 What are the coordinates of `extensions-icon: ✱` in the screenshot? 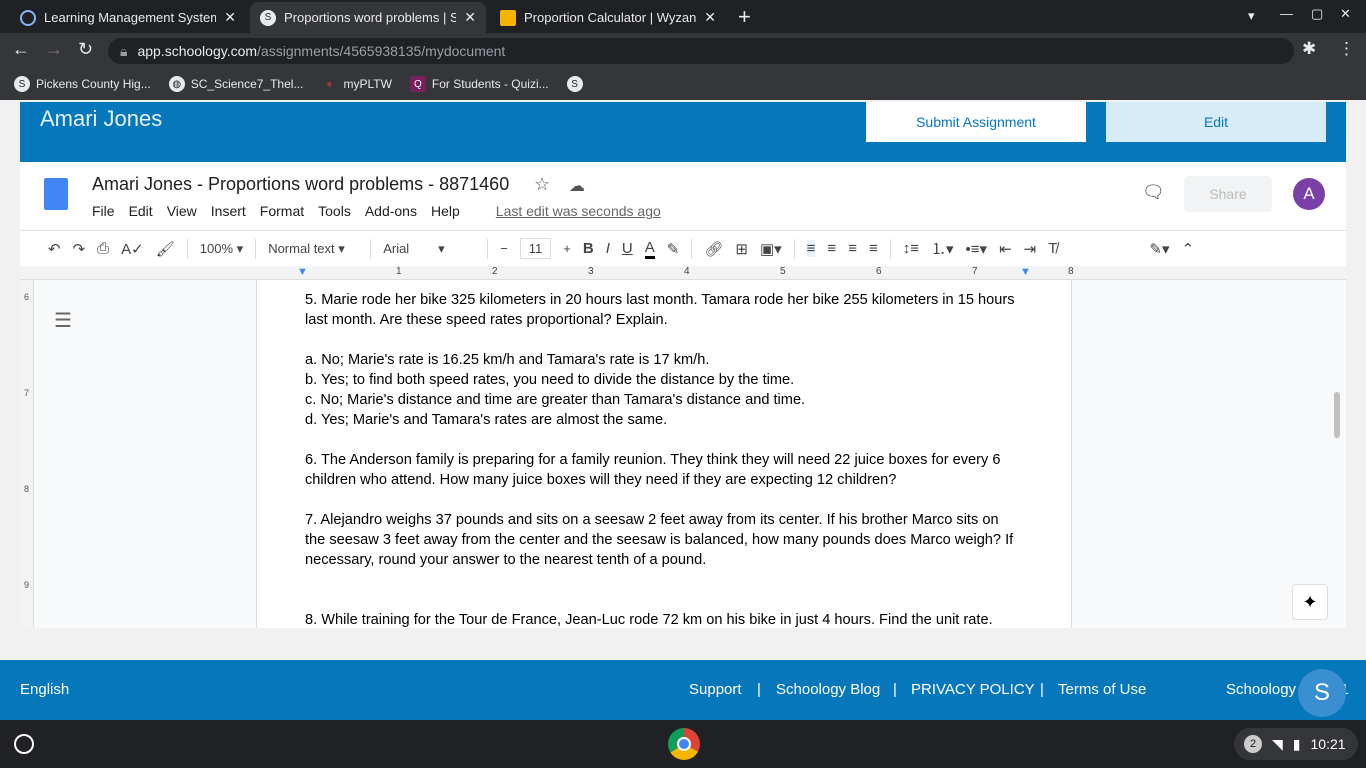 It's located at (1309, 49).